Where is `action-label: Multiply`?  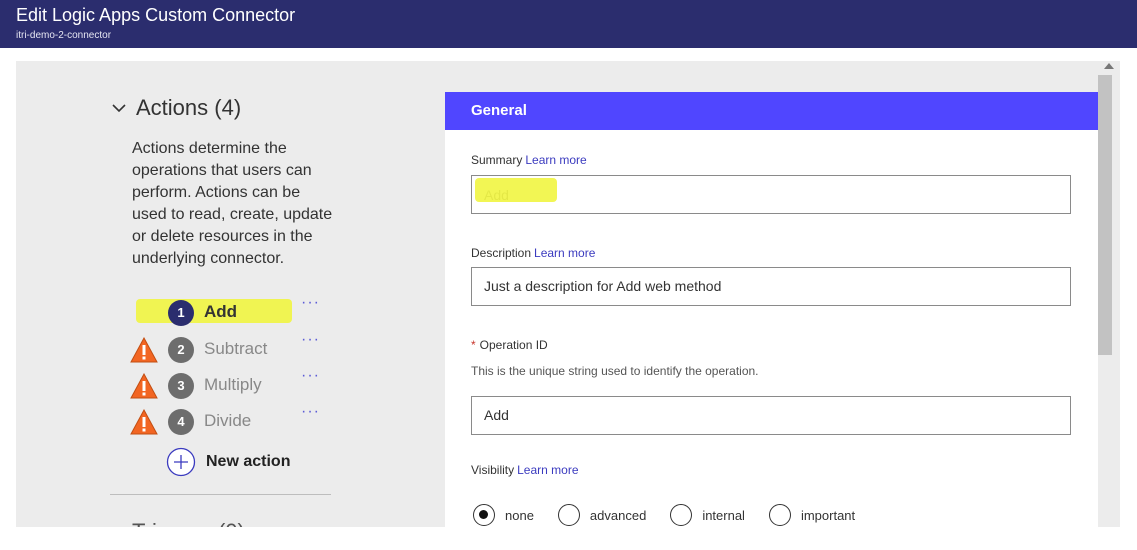 action-label: Multiply is located at coordinates (233, 384).